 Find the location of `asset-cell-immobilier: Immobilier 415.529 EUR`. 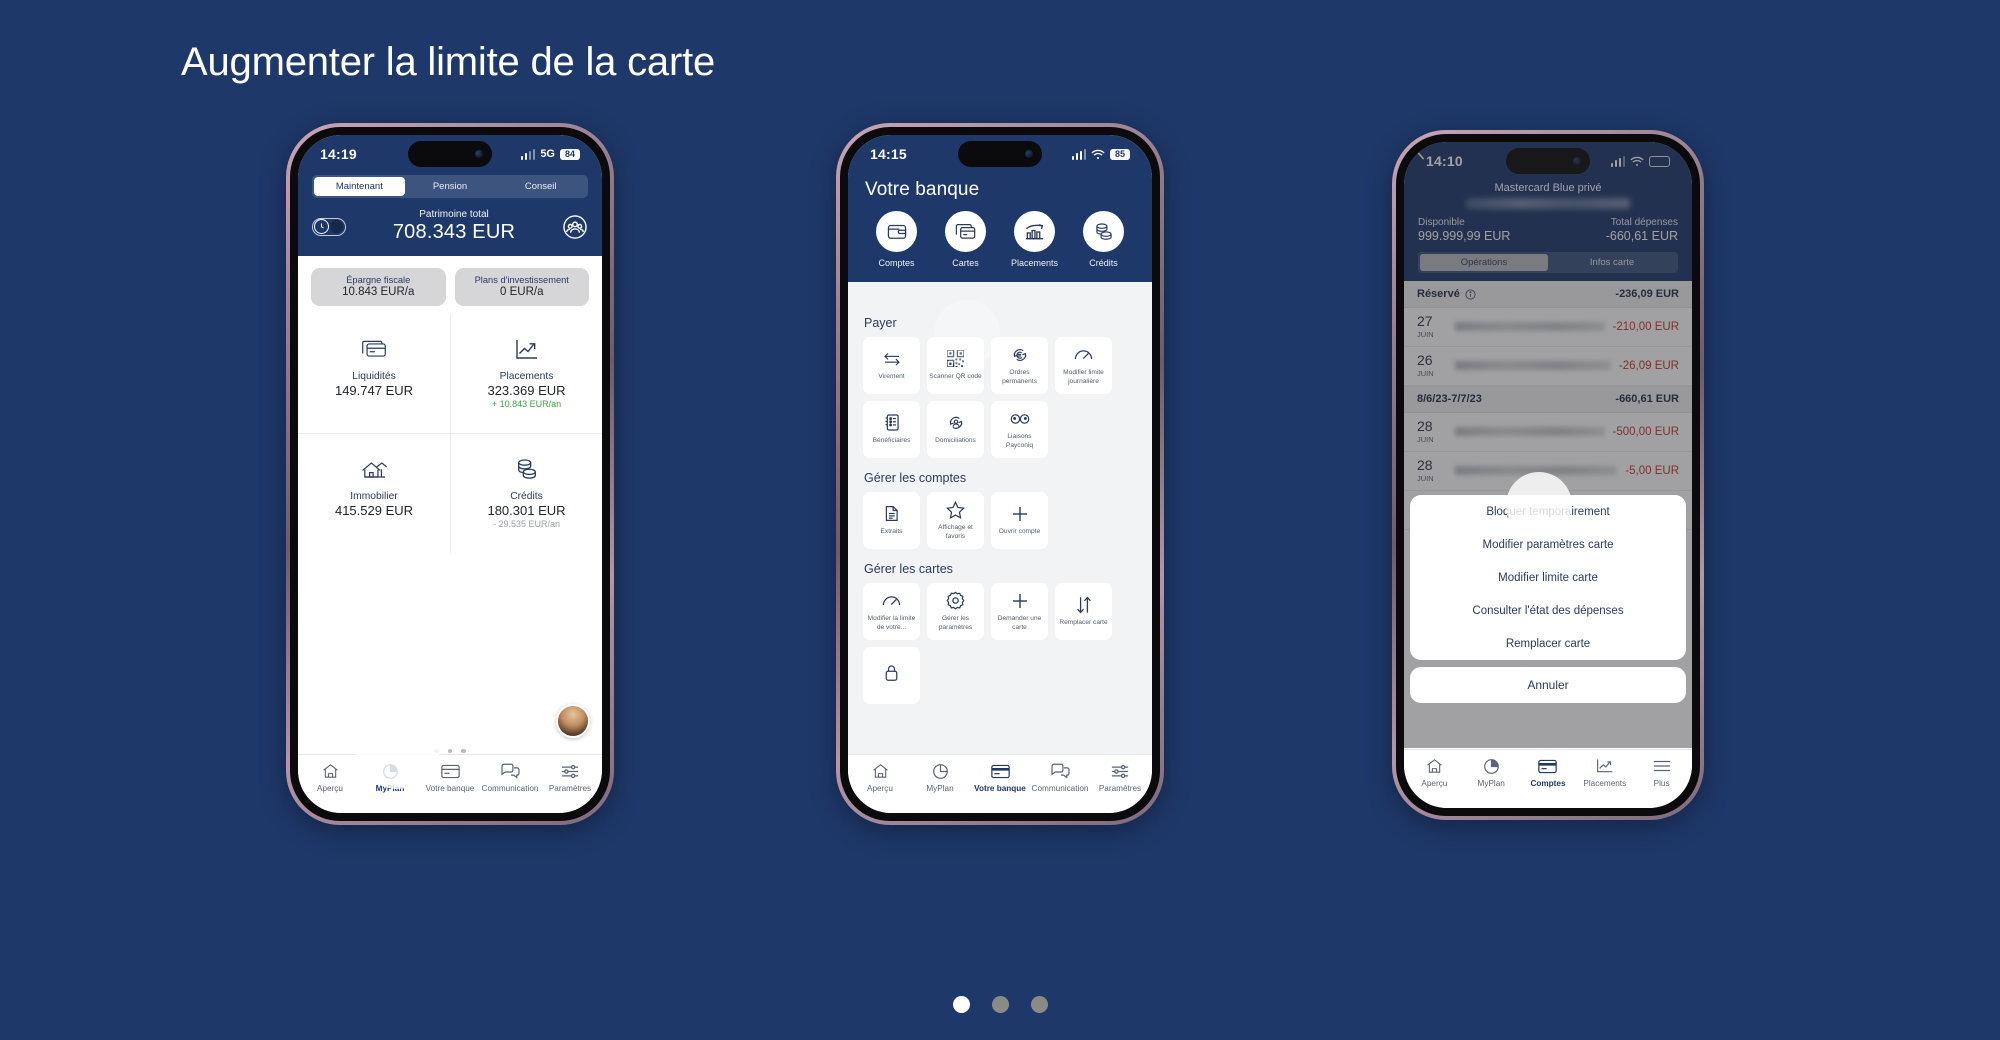

asset-cell-immobilier: Immobilier 415.529 EUR is located at coordinates (374, 493).